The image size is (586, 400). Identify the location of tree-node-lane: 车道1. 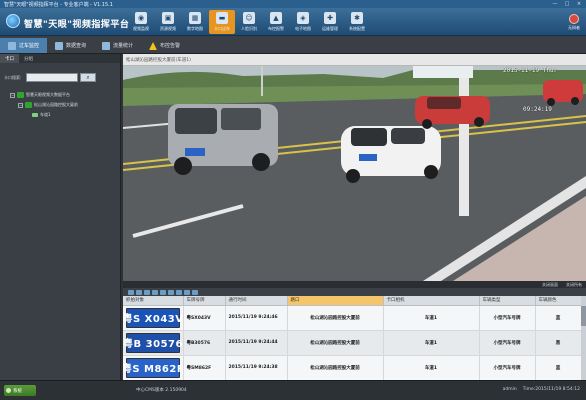
(44, 115).